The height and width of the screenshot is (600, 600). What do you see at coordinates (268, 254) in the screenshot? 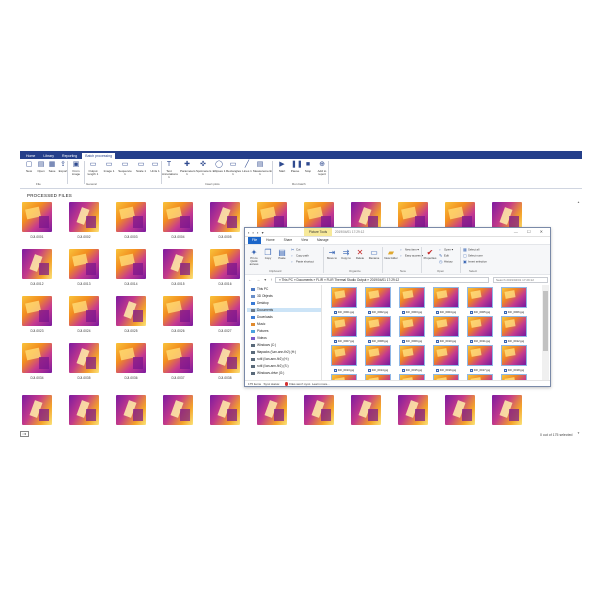
I see `copy-button: ❐ Copy` at bounding box center [268, 254].